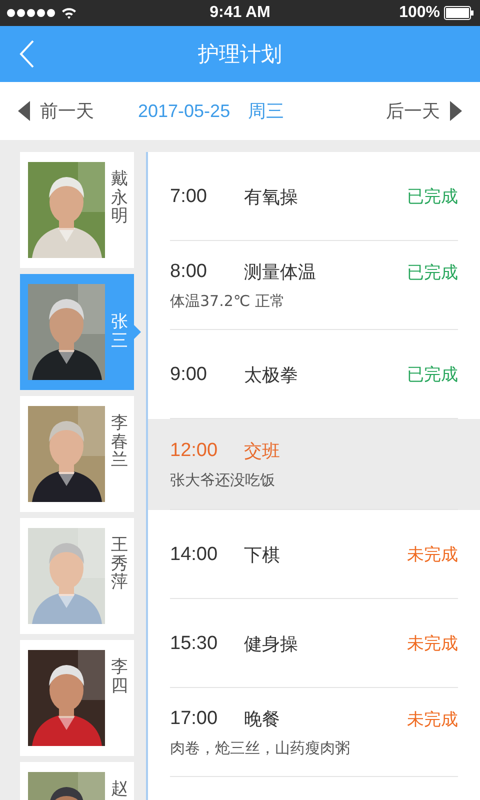 This screenshot has width=480, height=800. I want to click on task-note: 肉卷，炝三丝，山药瘦肉粥, so click(260, 748).